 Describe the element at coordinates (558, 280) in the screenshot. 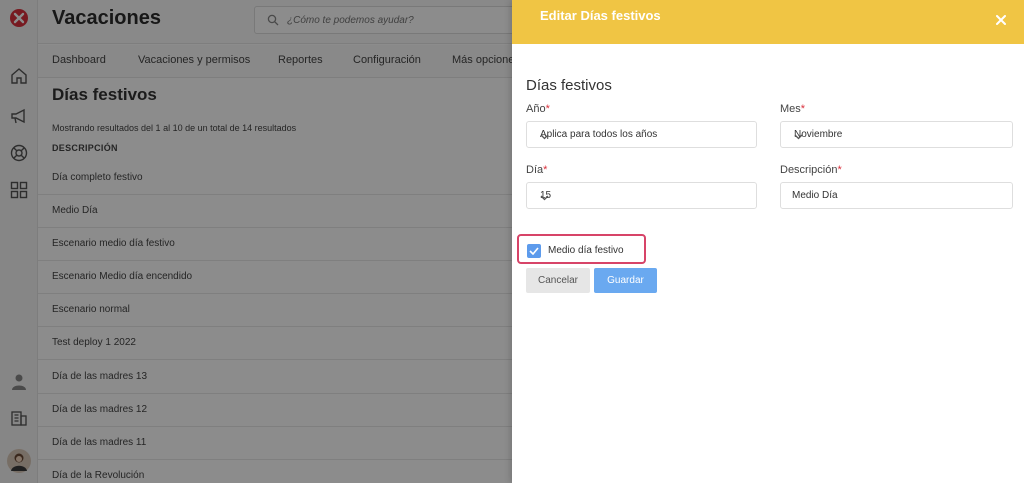

I see `cancel-button: Cancelar` at that location.